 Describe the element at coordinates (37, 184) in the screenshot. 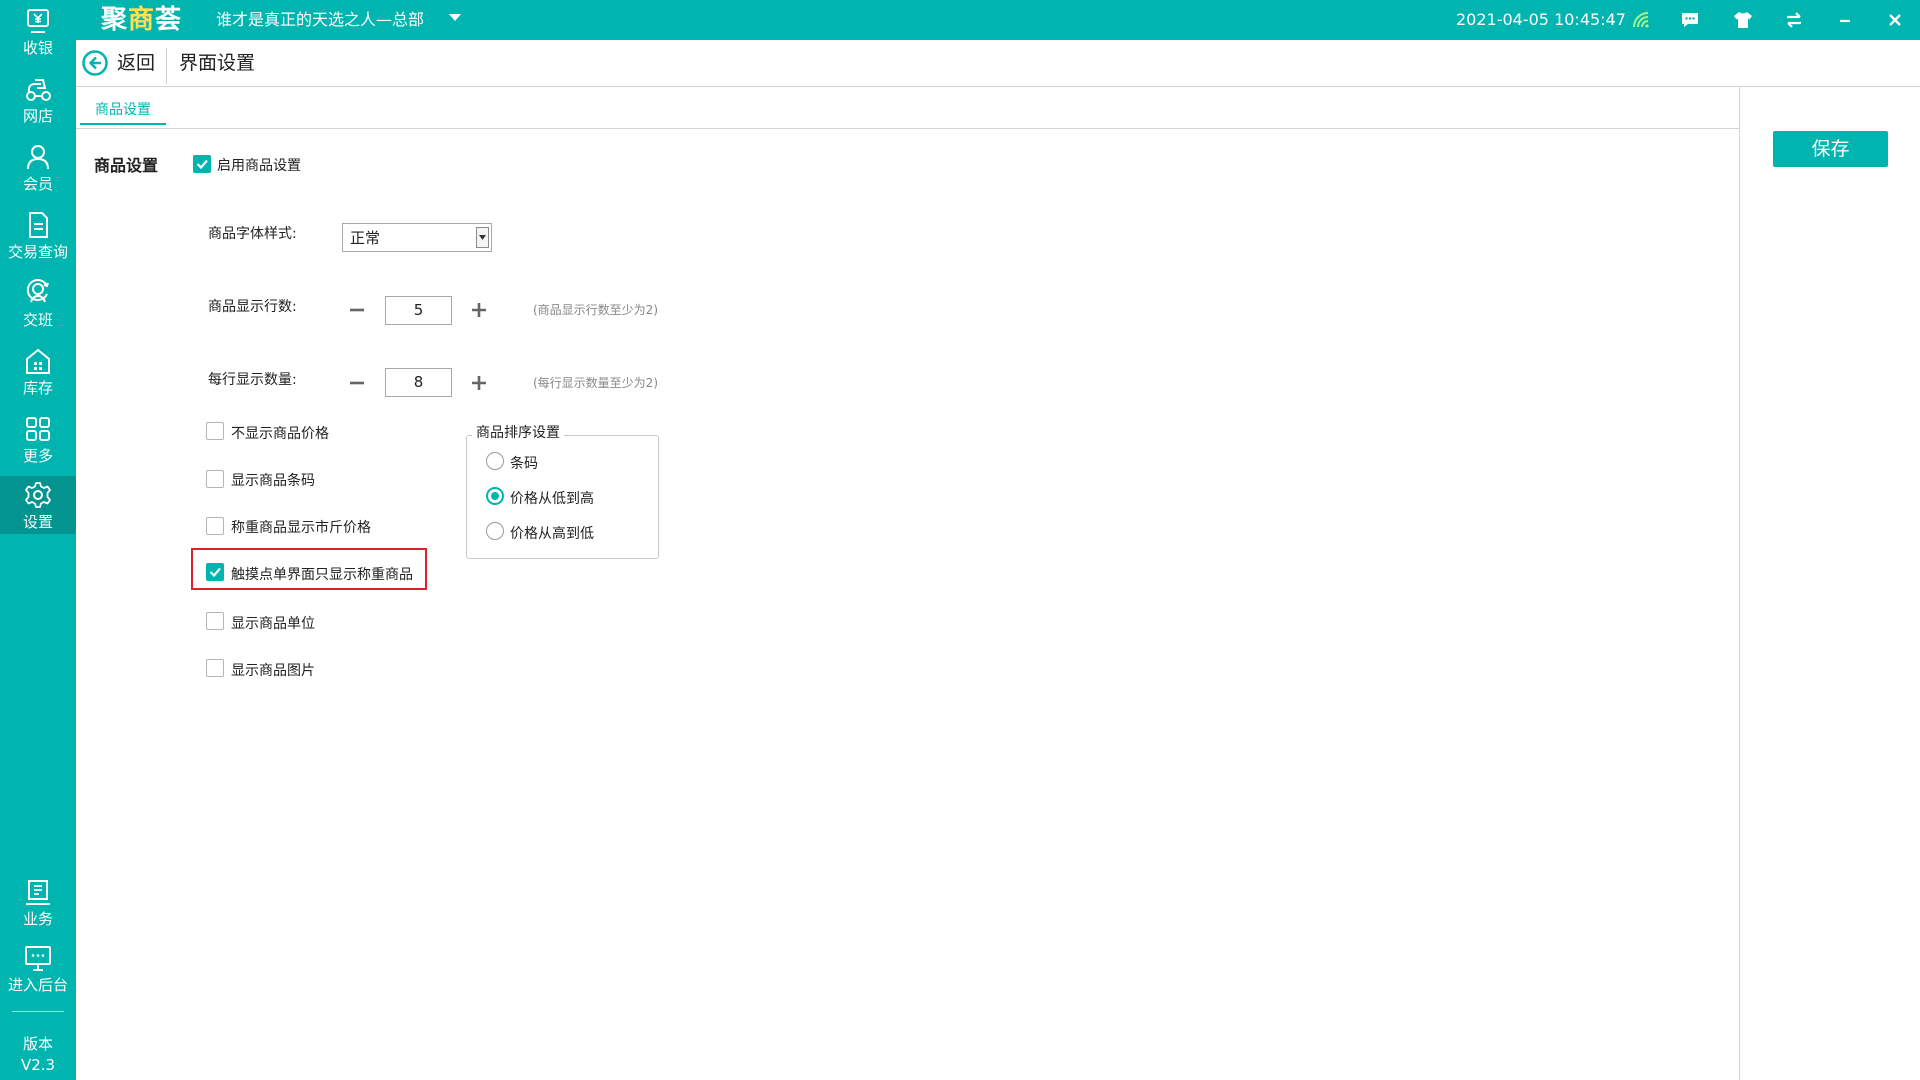

I see `sidebar-item-label: 会员` at that location.